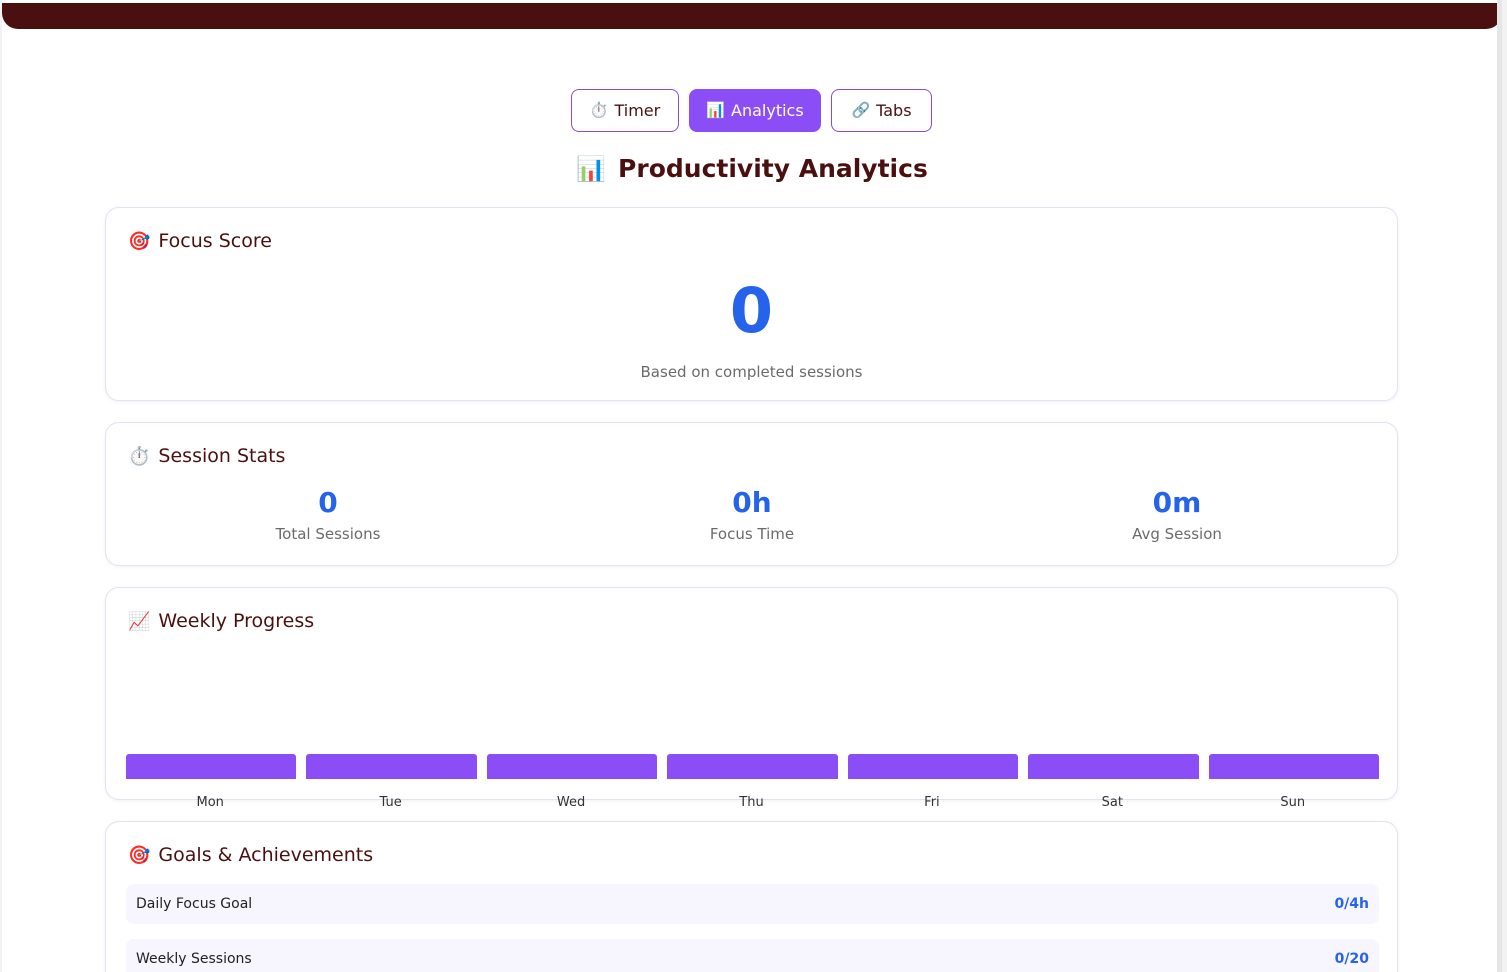 Image resolution: width=1507 pixels, height=972 pixels. I want to click on page-title-text: Productivity Analytics, so click(773, 168).